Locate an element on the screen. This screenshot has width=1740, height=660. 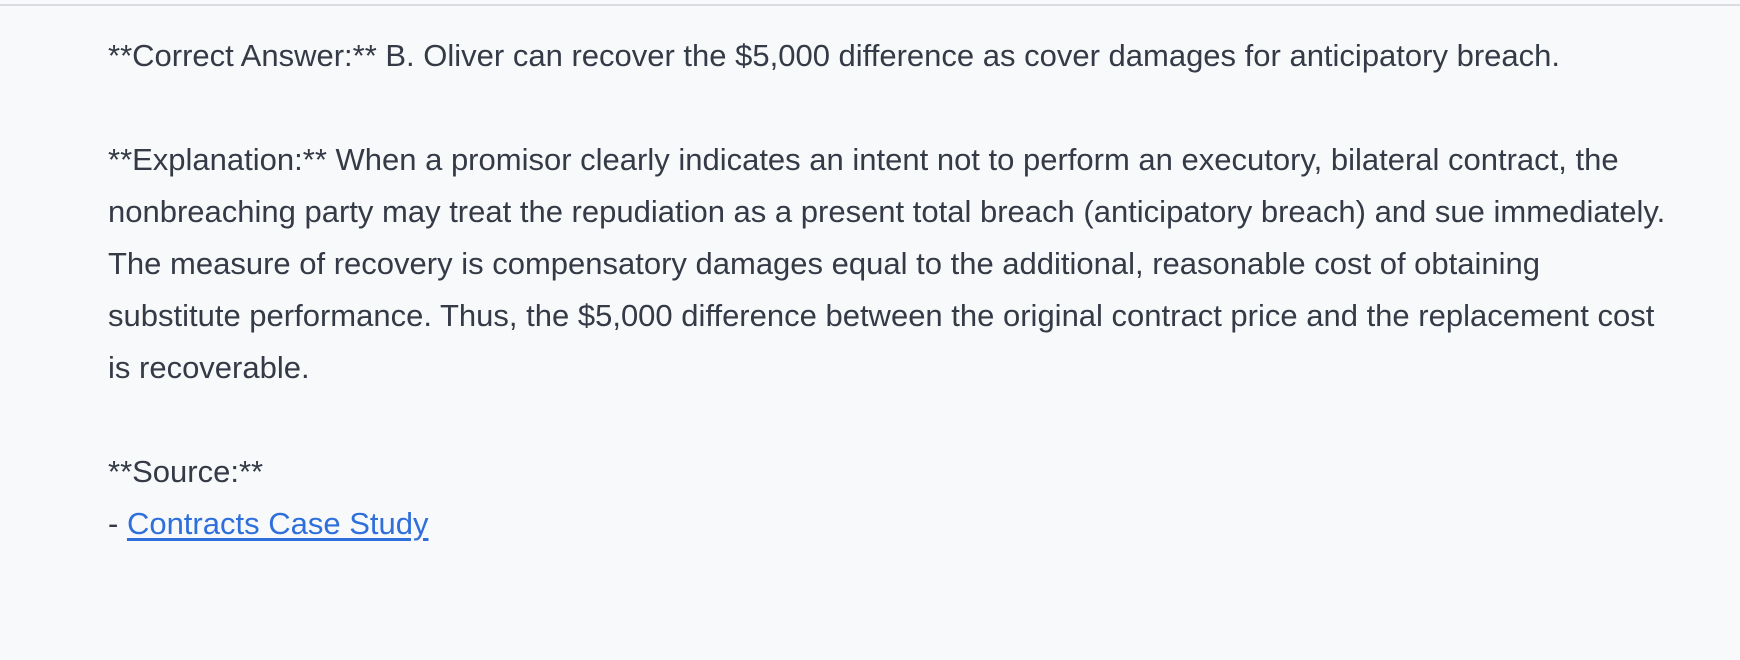
source-link: Contracts Case Study is located at coordinates (278, 523).